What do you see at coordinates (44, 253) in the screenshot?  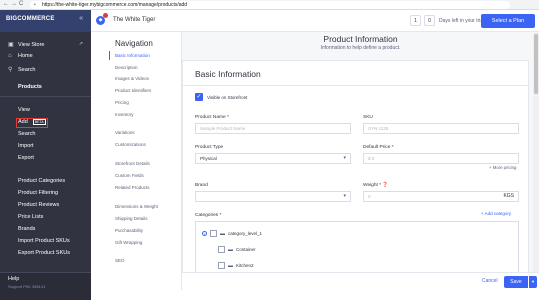 I see `sidebar-subitem-export-skus: Export Product SKUs` at bounding box center [44, 253].